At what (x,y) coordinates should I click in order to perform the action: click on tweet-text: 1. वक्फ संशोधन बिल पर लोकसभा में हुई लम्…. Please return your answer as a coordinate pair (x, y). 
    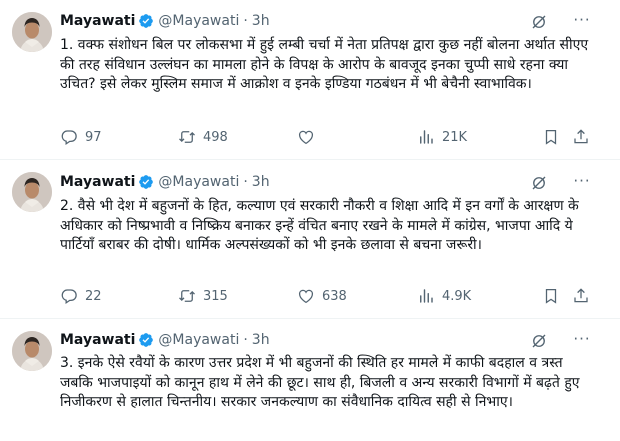
    Looking at the image, I should click on (324, 64).